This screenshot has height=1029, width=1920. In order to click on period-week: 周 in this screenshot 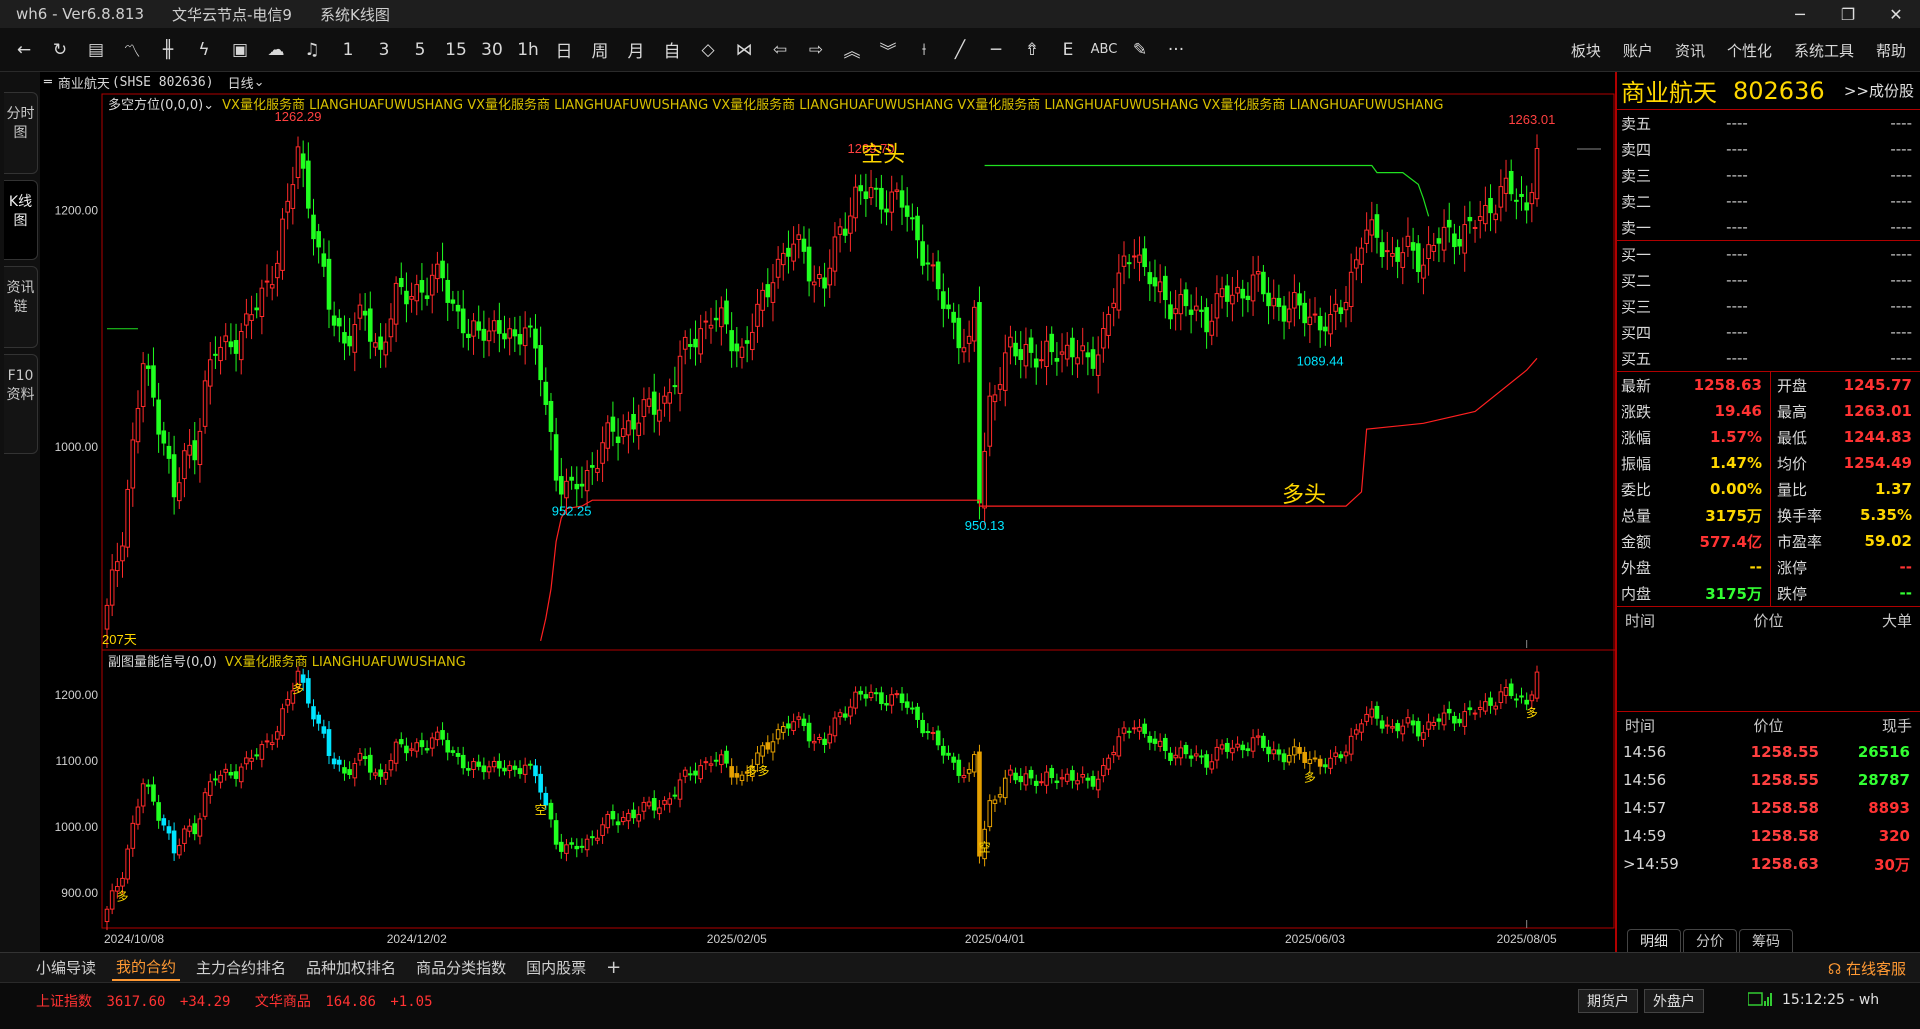, I will do `click(600, 50)`.